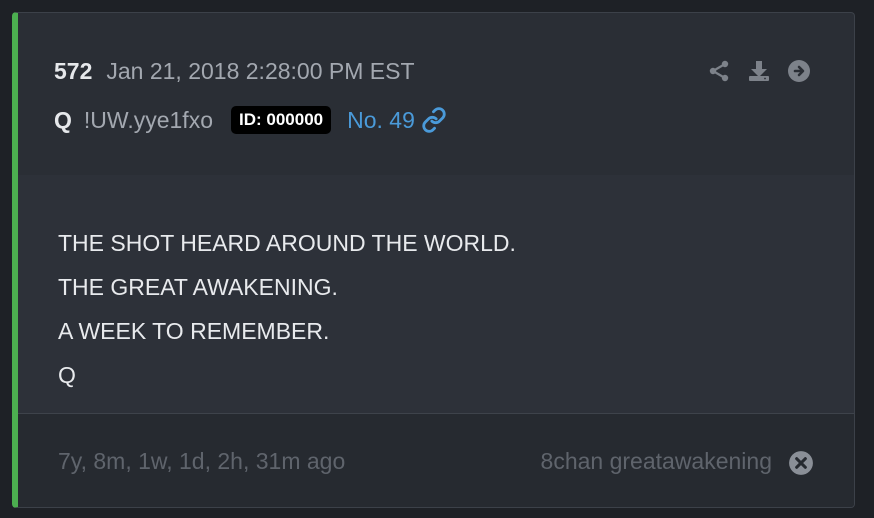  Describe the element at coordinates (381, 119) in the screenshot. I see `post-link-label: No. 49` at that location.